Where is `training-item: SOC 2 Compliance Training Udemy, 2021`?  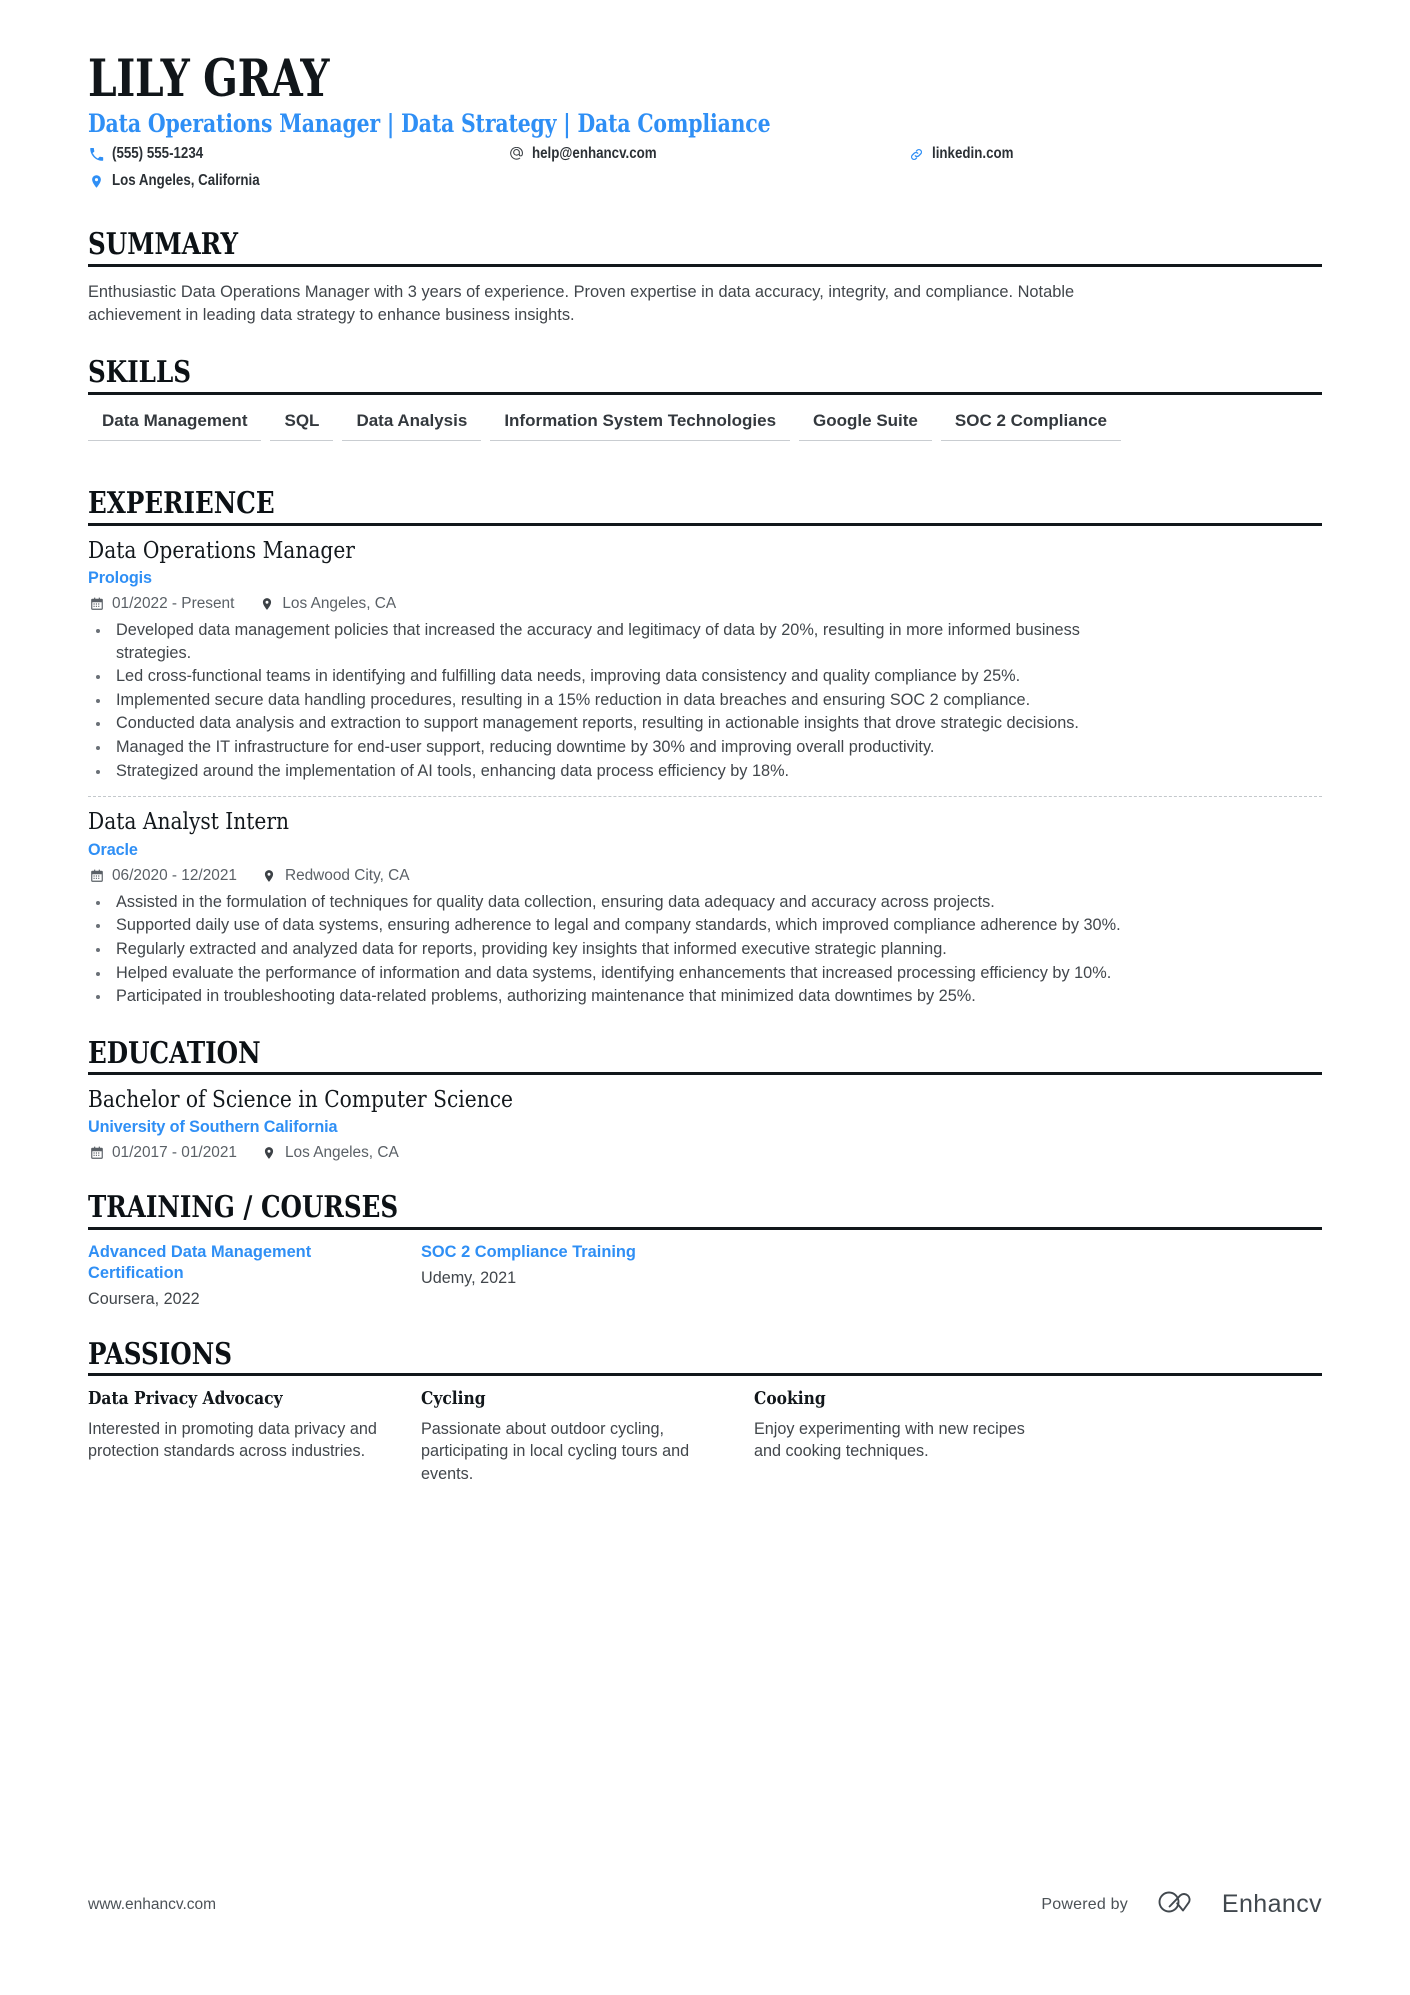
training-item: SOC 2 Compliance Training Udemy, 2021 is located at coordinates (587, 1275).